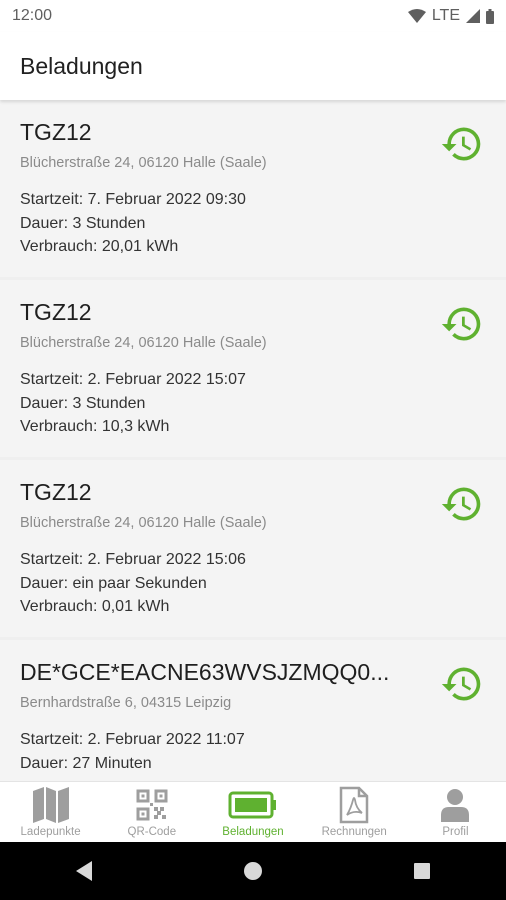  I want to click on pdf-document-icon, so click(354, 805).